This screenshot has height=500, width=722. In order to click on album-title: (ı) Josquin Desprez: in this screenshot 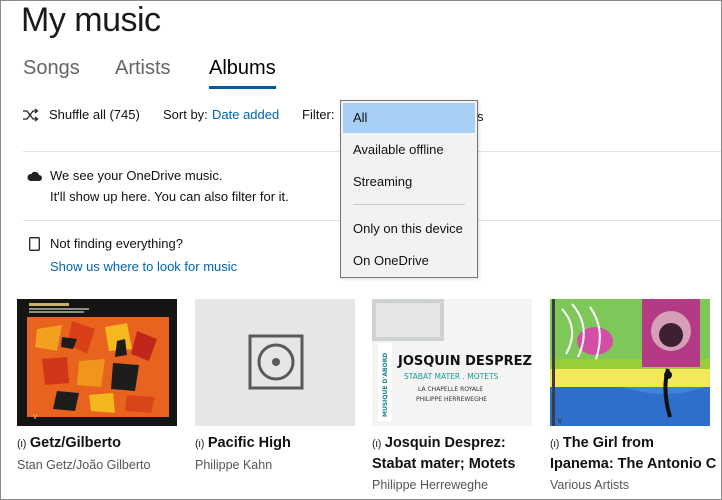, I will do `click(439, 444)`.